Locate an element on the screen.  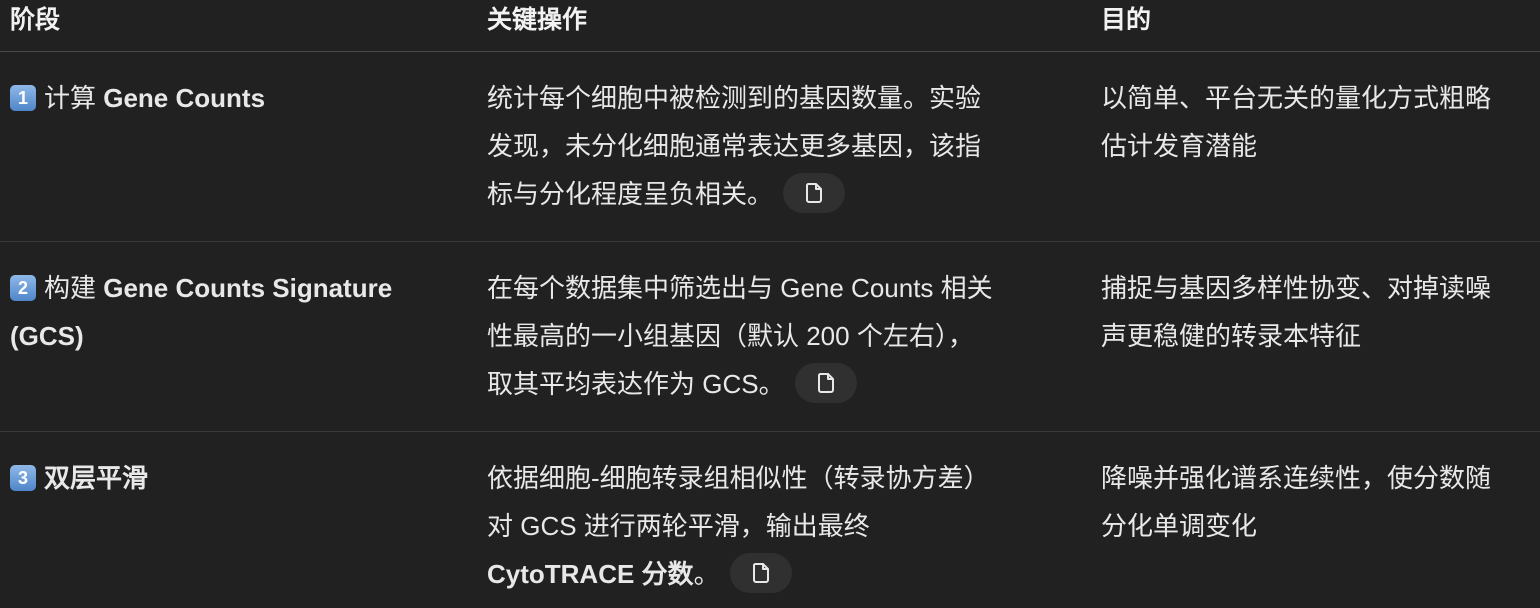
purpose-cell: 以简单、平台无关的量化方式粗略 估计发育潜能 is located at coordinates (1316, 122).